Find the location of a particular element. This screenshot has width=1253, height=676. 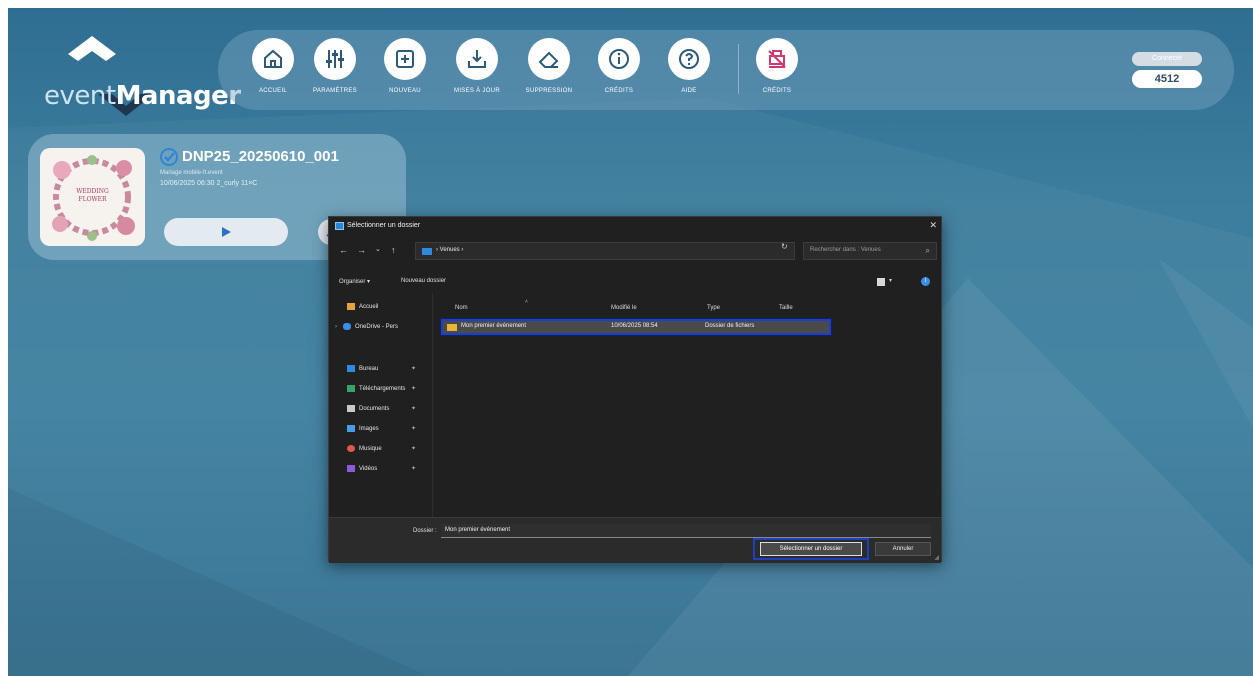

toolbar-new-button: NOUVEAU is located at coordinates (405, 66).